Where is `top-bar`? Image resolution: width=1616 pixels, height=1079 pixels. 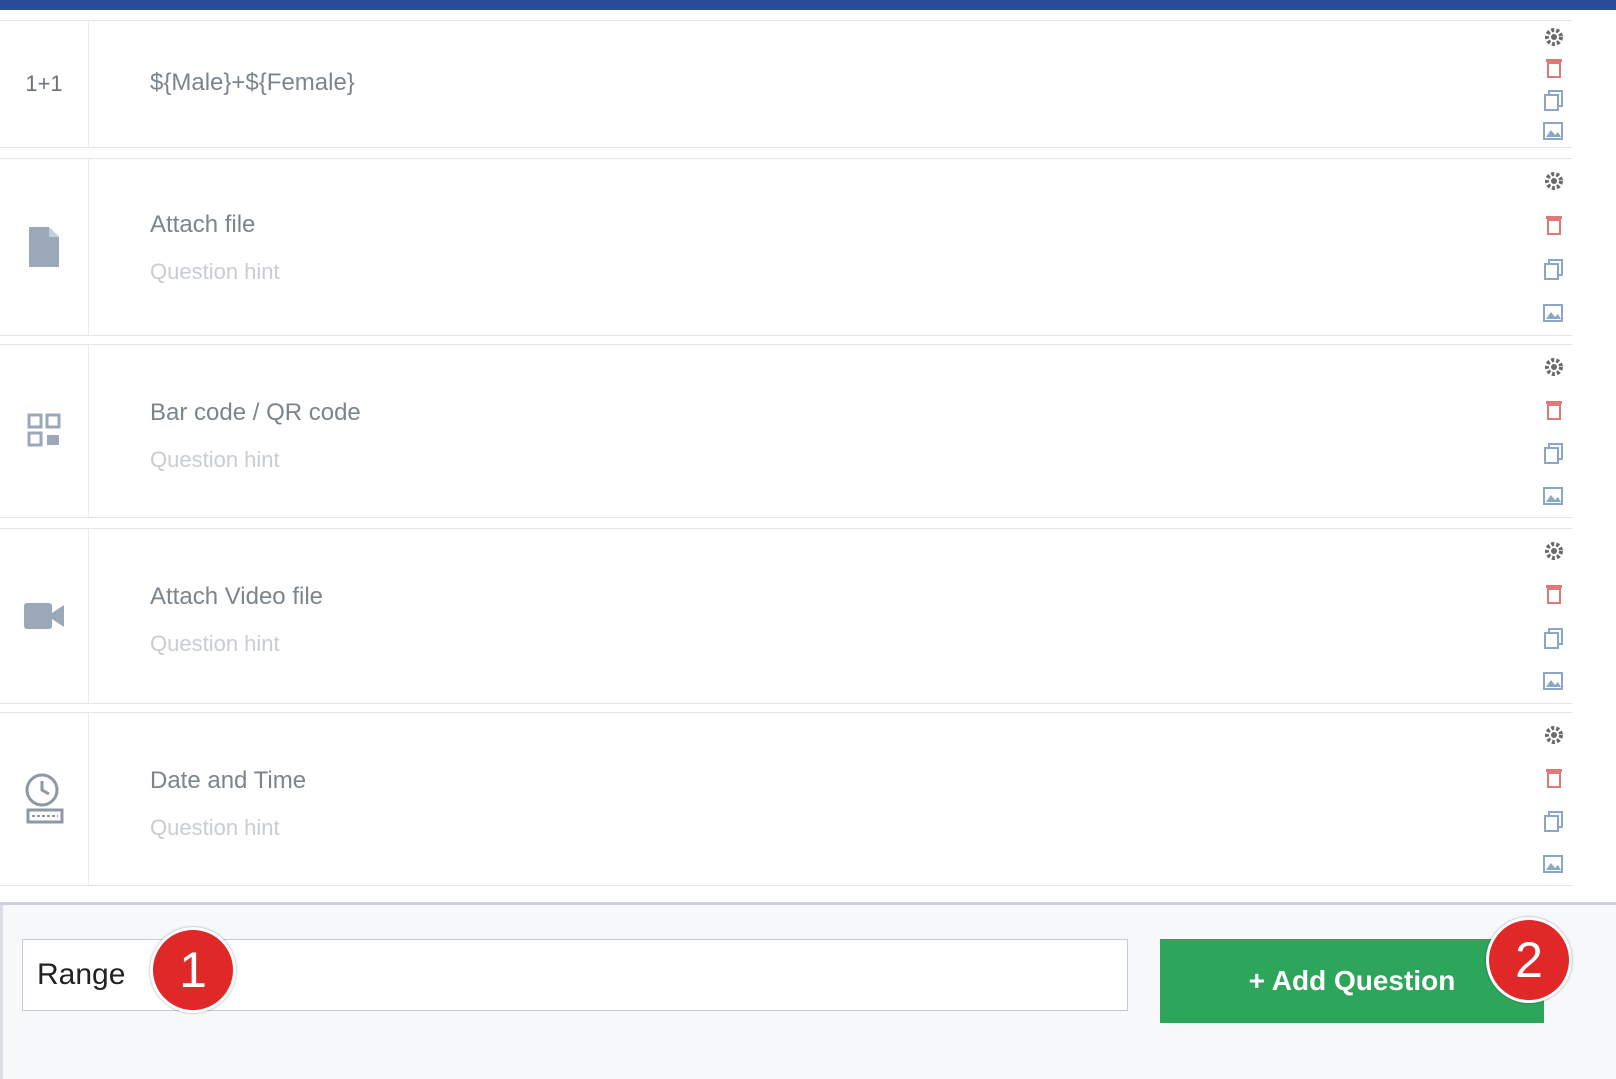
top-bar is located at coordinates (808, 5).